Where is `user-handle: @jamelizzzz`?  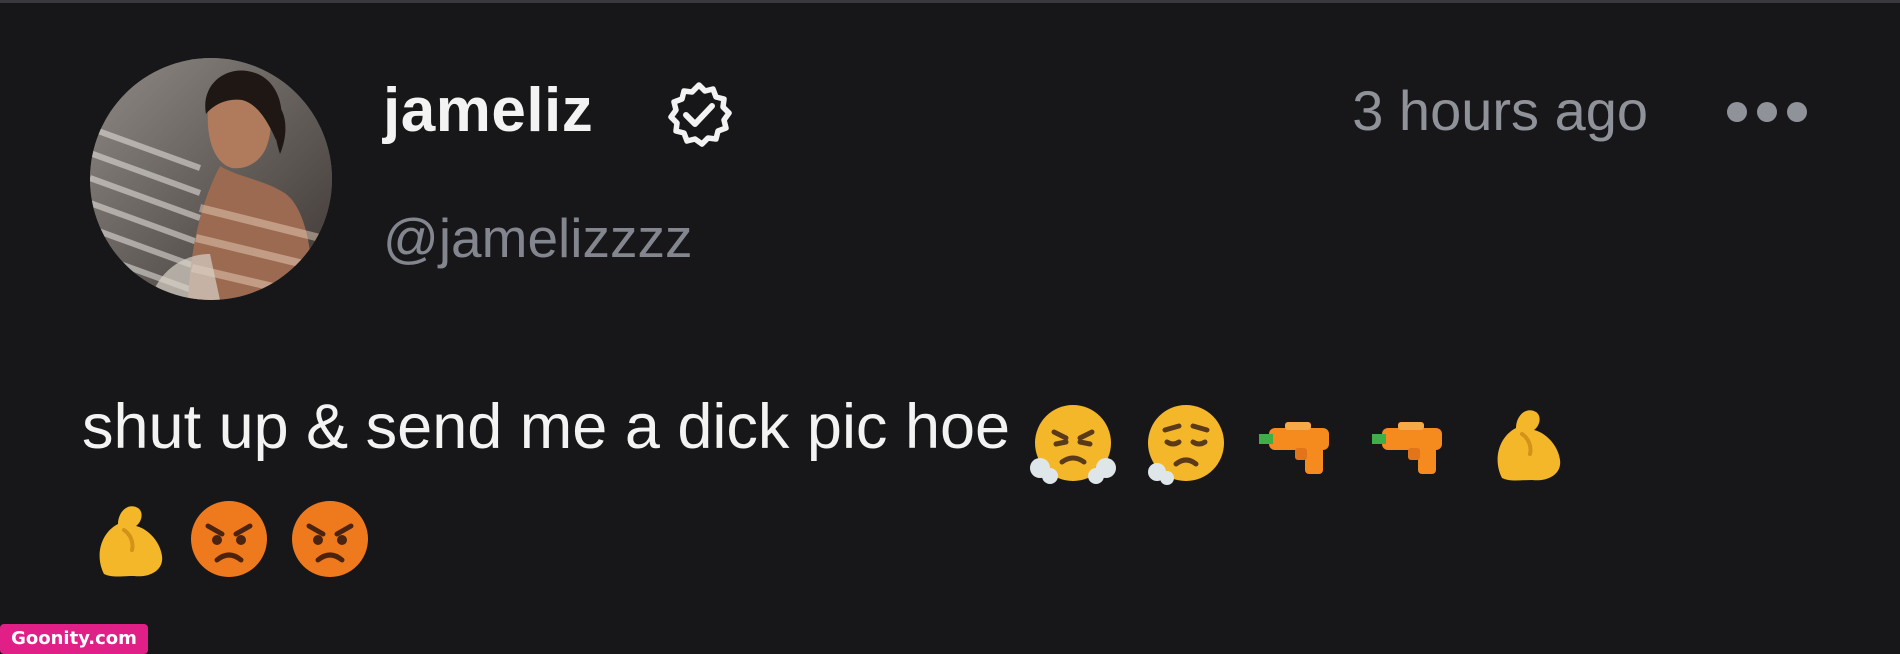 user-handle: @jamelizzzz is located at coordinates (537, 238).